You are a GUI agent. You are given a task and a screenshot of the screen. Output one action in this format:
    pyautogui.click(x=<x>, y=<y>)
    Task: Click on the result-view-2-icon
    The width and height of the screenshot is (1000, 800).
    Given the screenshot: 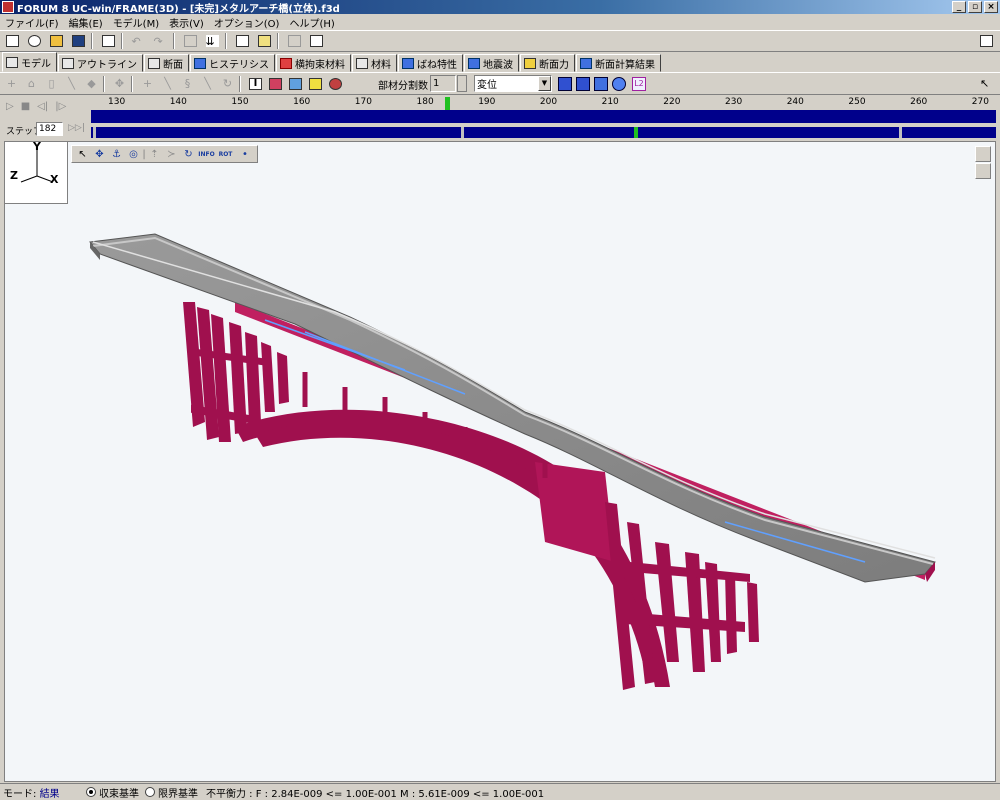 What is the action you would take?
    pyautogui.click(x=583, y=84)
    